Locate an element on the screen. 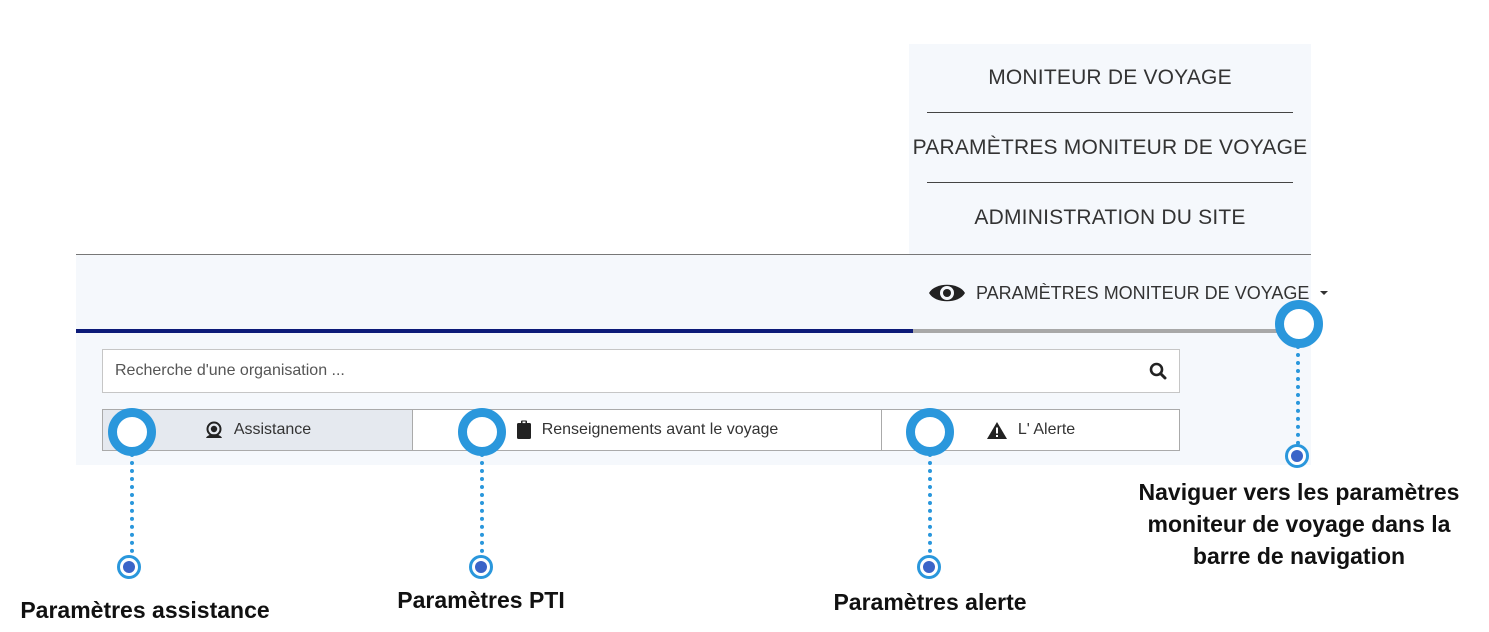 Image resolution: width=1489 pixels, height=632 pixels. clipboard-icon is located at coordinates (523, 429).